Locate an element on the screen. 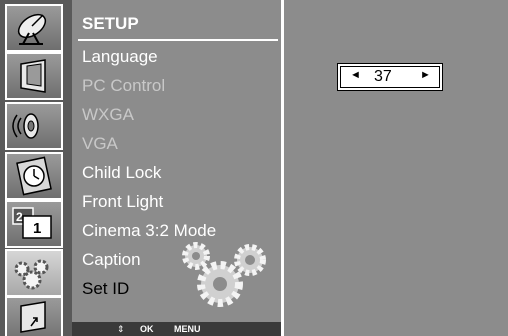  sidebar-item-input is located at coordinates (34, 316).